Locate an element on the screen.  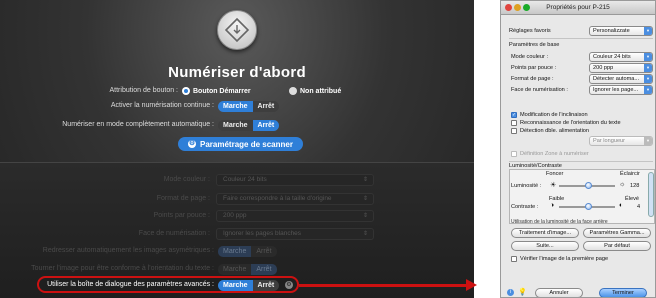
radio-selected-icon is located at coordinates (186, 91).